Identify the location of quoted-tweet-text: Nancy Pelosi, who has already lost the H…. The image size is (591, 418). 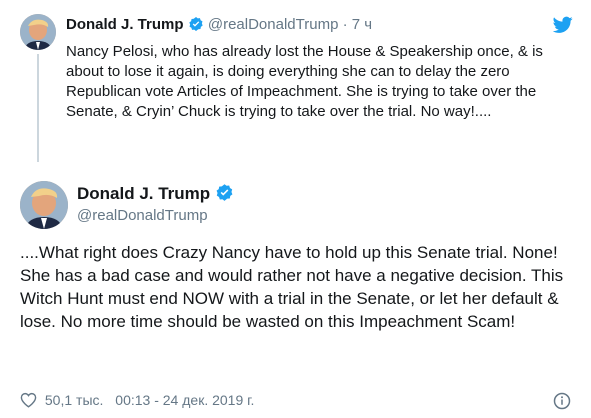
(304, 81).